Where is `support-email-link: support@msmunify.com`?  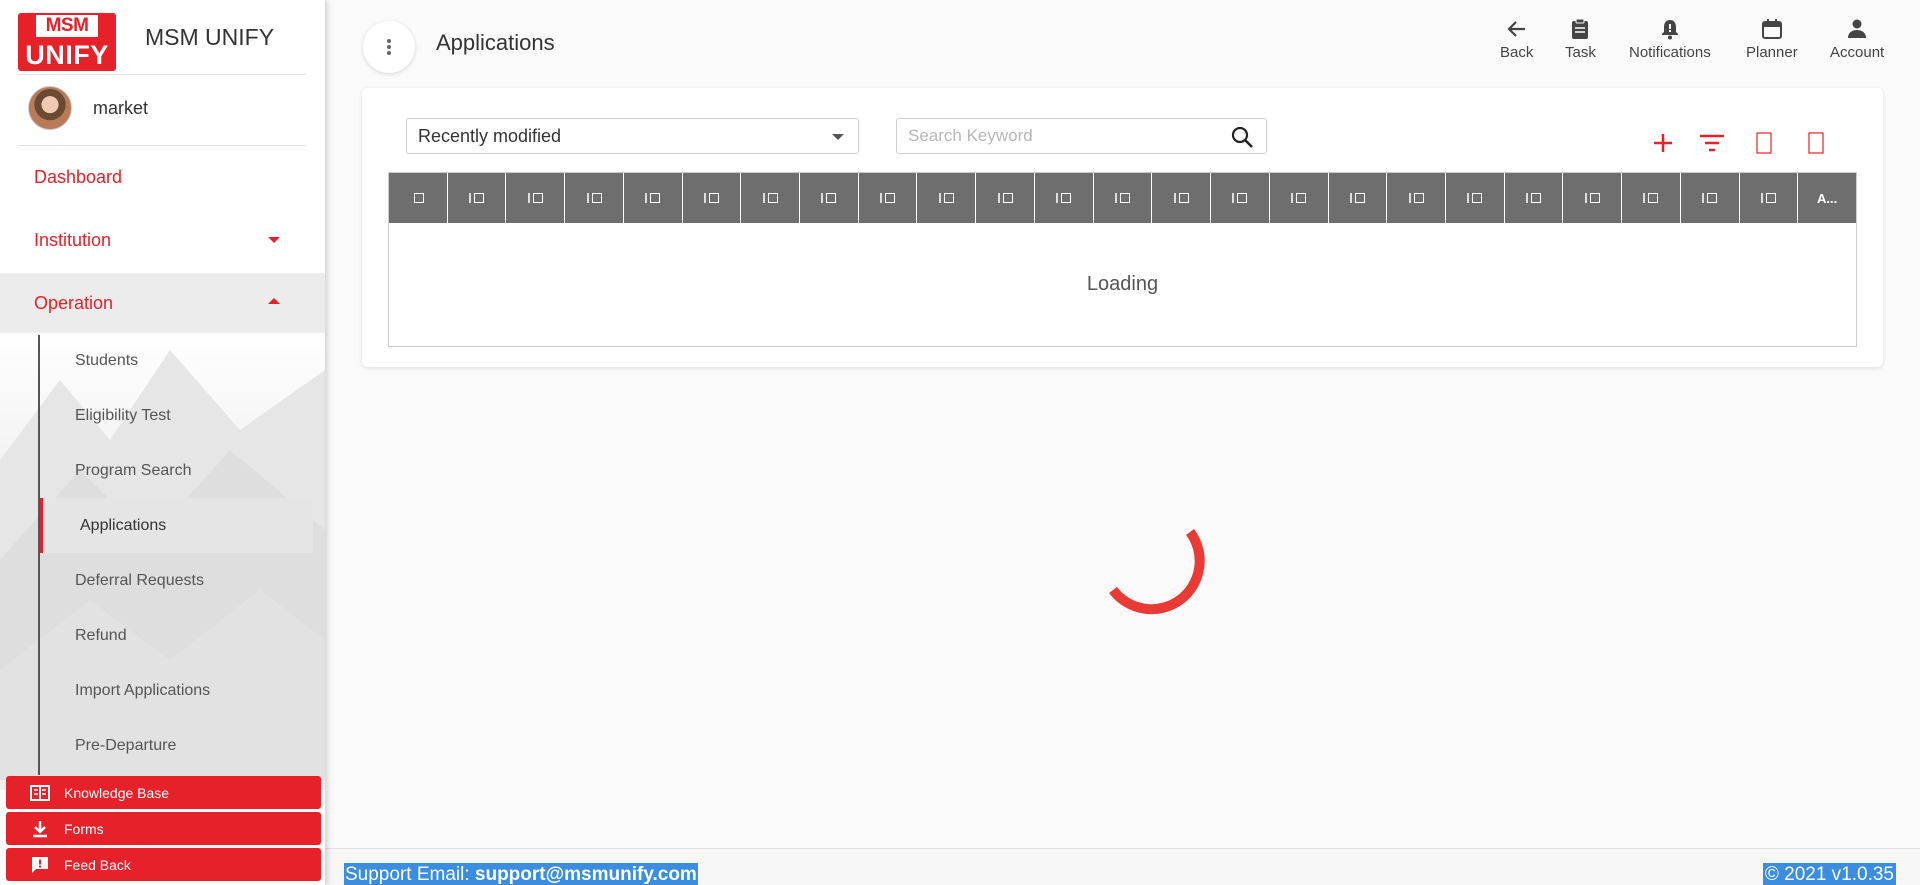 support-email-link: support@msmunify.com is located at coordinates (586, 874).